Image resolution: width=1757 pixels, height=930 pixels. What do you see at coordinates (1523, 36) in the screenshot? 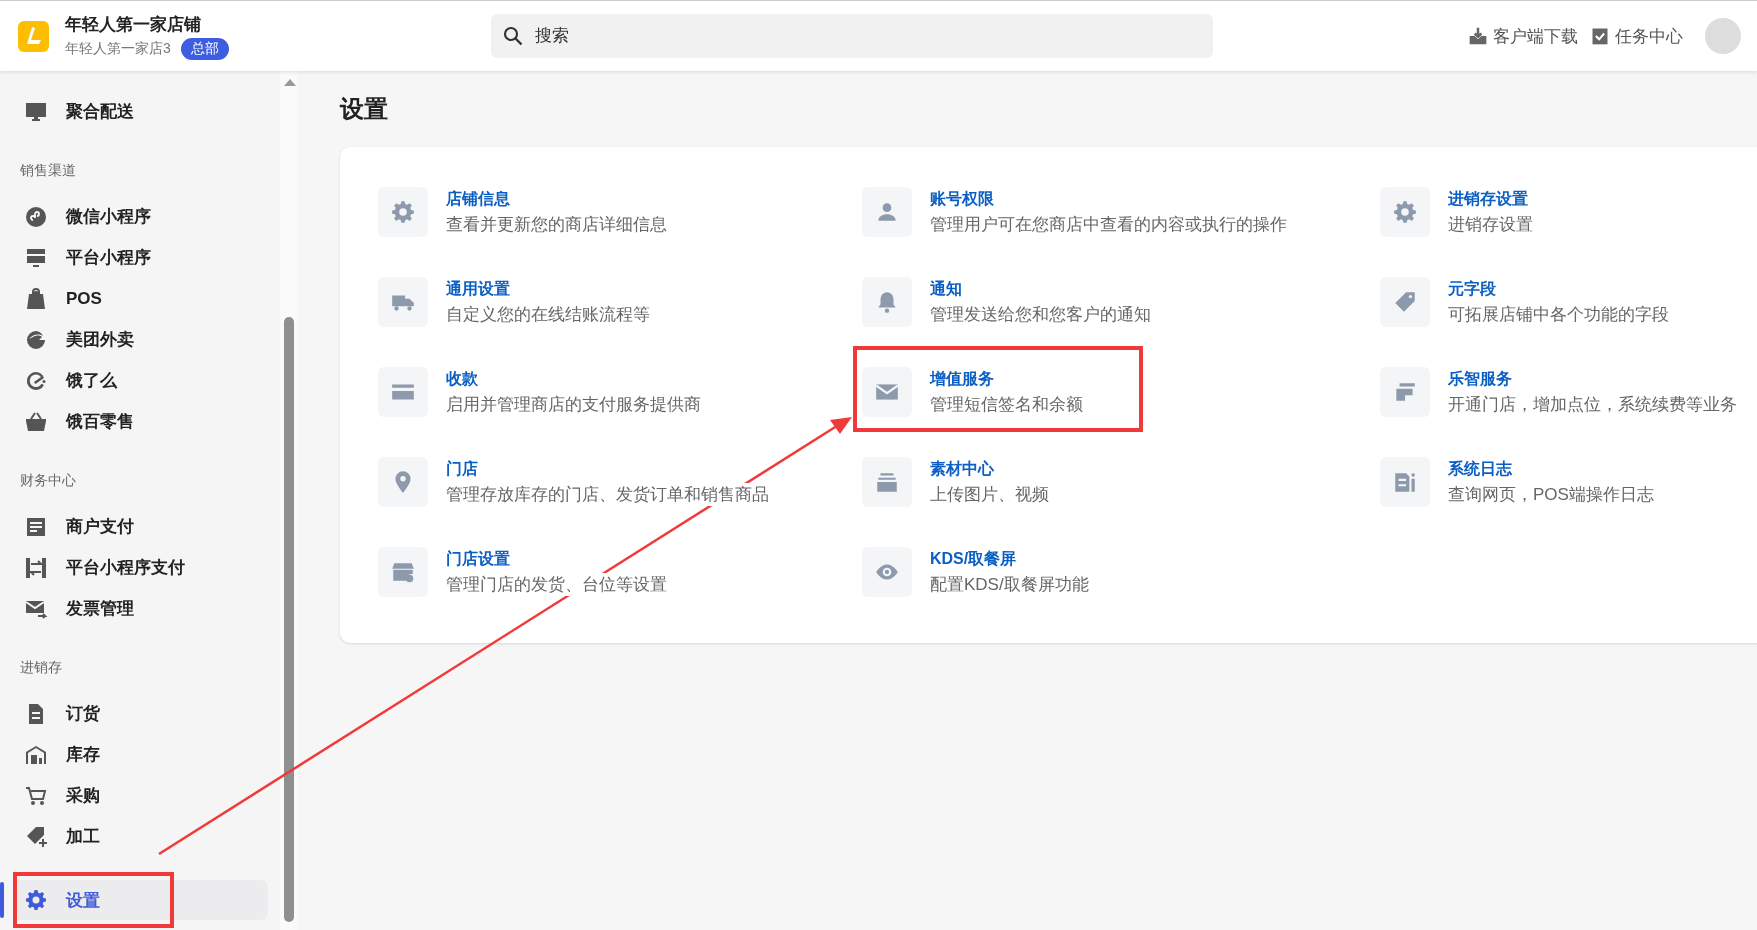
I see `download-link: 客户端下载` at bounding box center [1523, 36].